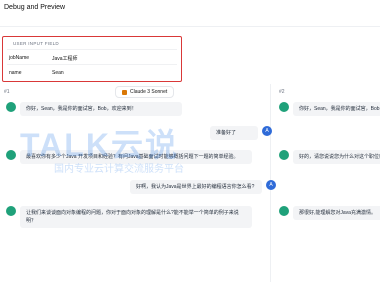 The image size is (380, 282). I want to click on column-1-header: #1 Claude 3 Sonnet, so click(135, 93).